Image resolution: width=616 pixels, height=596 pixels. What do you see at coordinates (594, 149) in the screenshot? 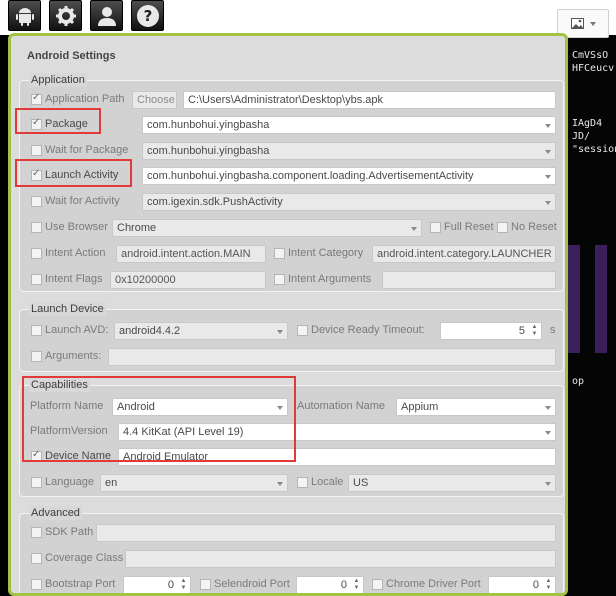
I see `terminal-line: "session` at bounding box center [594, 149].